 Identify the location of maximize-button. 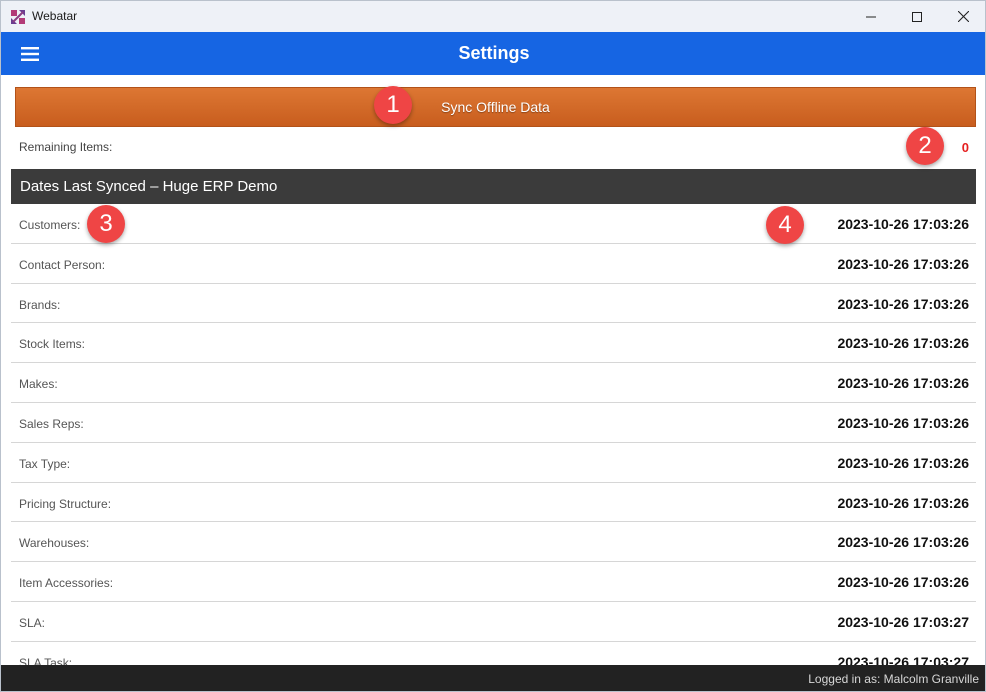
(917, 16).